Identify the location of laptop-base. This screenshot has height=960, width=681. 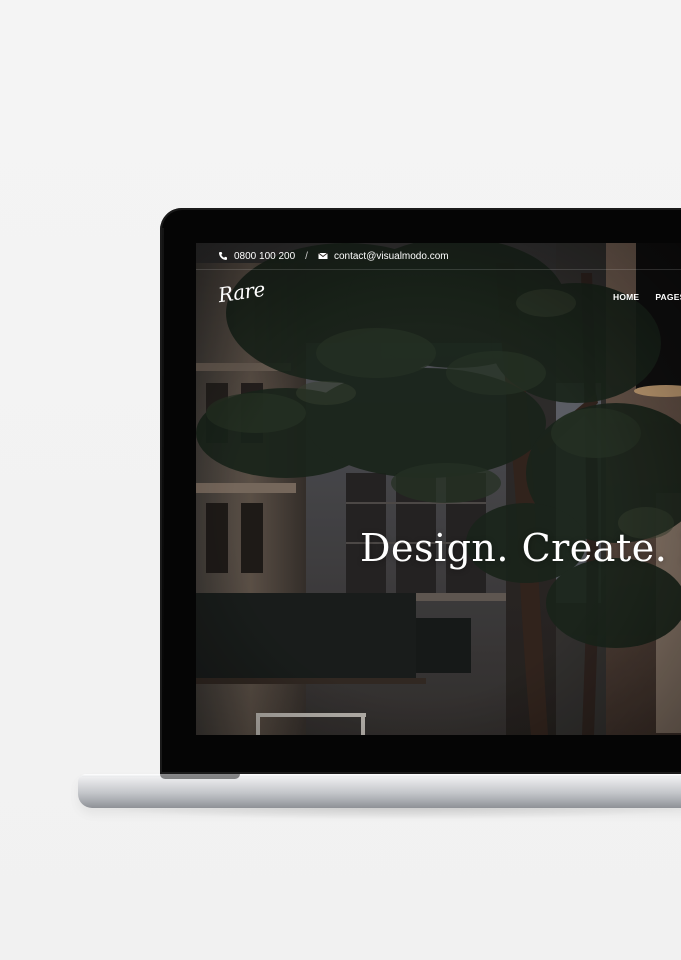
(379, 791).